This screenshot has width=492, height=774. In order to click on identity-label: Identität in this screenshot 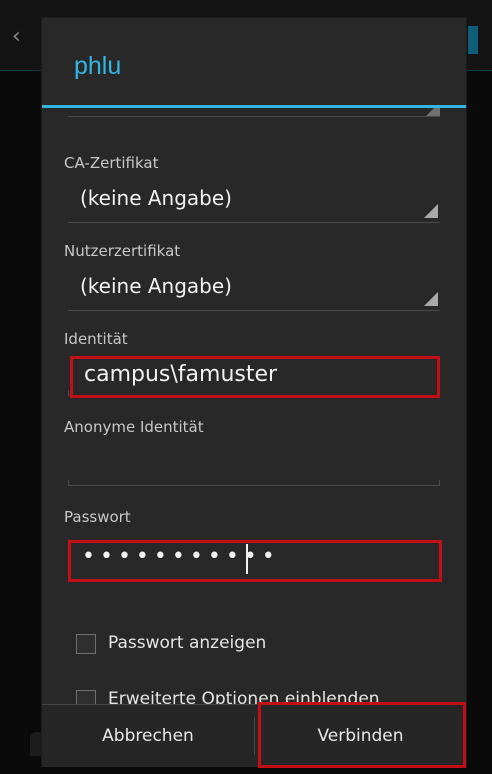, I will do `click(96, 339)`.